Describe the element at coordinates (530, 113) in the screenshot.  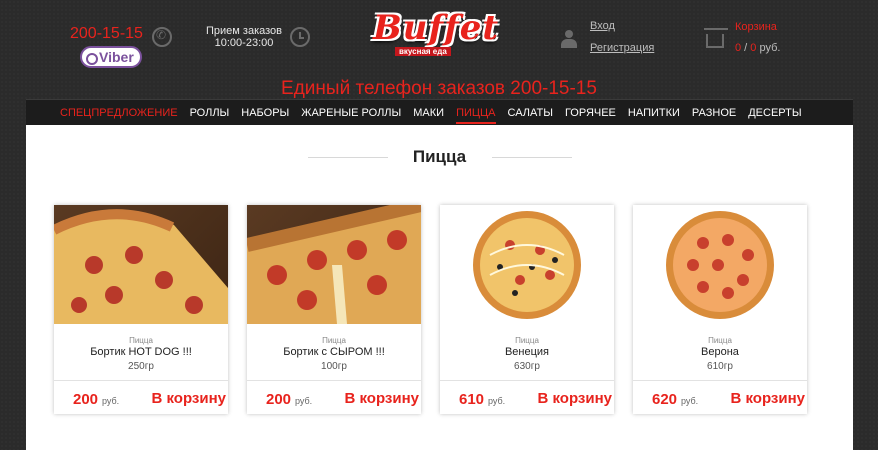
I see `nav-item-salads: САЛАТЫ` at that location.